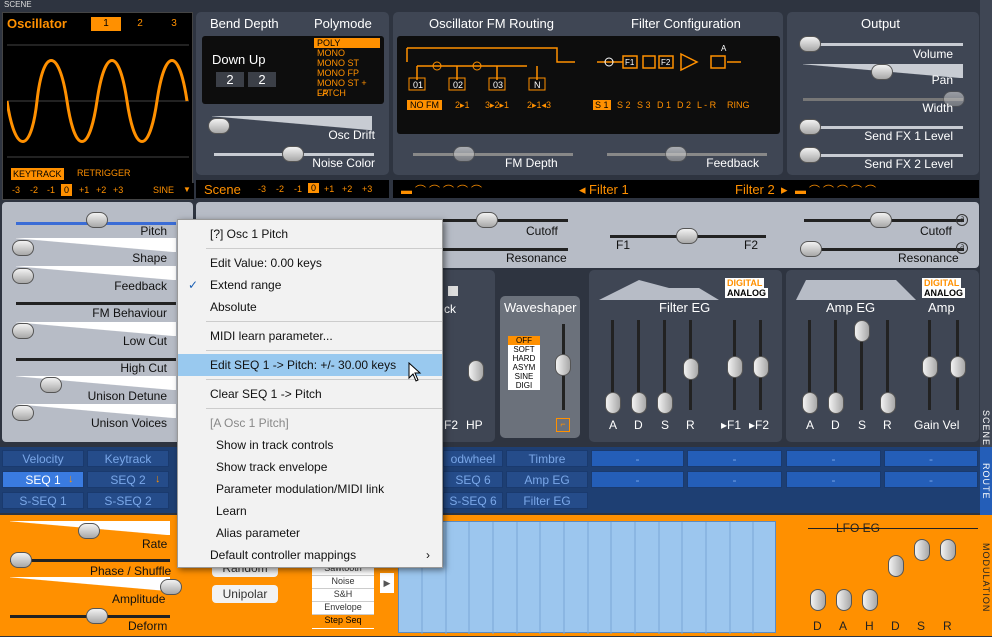 This screenshot has height=637, width=992. I want to click on scene-octave: 0, so click(314, 188).